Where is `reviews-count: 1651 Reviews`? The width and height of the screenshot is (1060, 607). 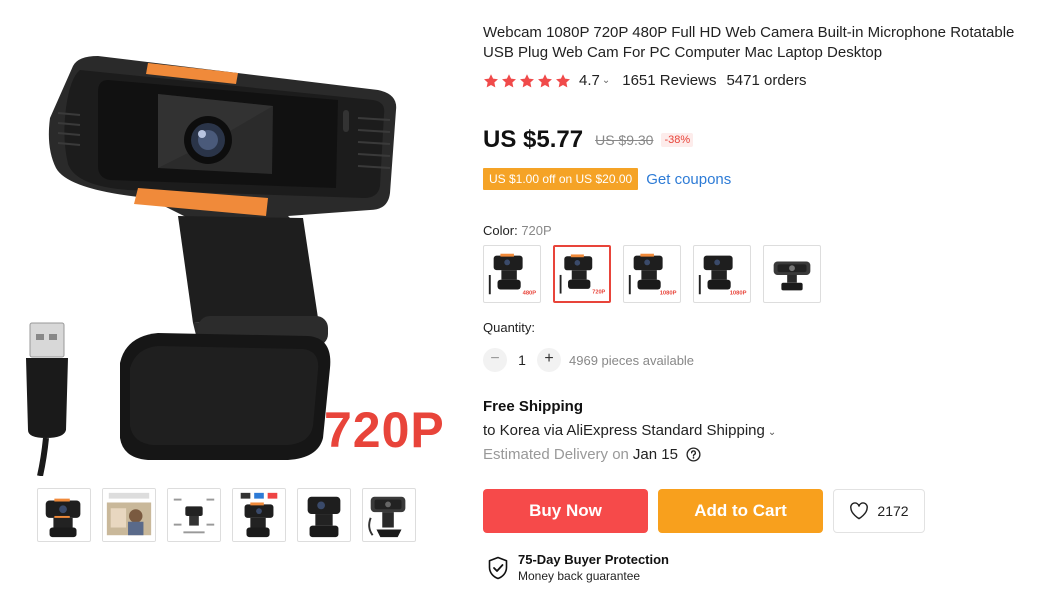 reviews-count: 1651 Reviews is located at coordinates (669, 80).